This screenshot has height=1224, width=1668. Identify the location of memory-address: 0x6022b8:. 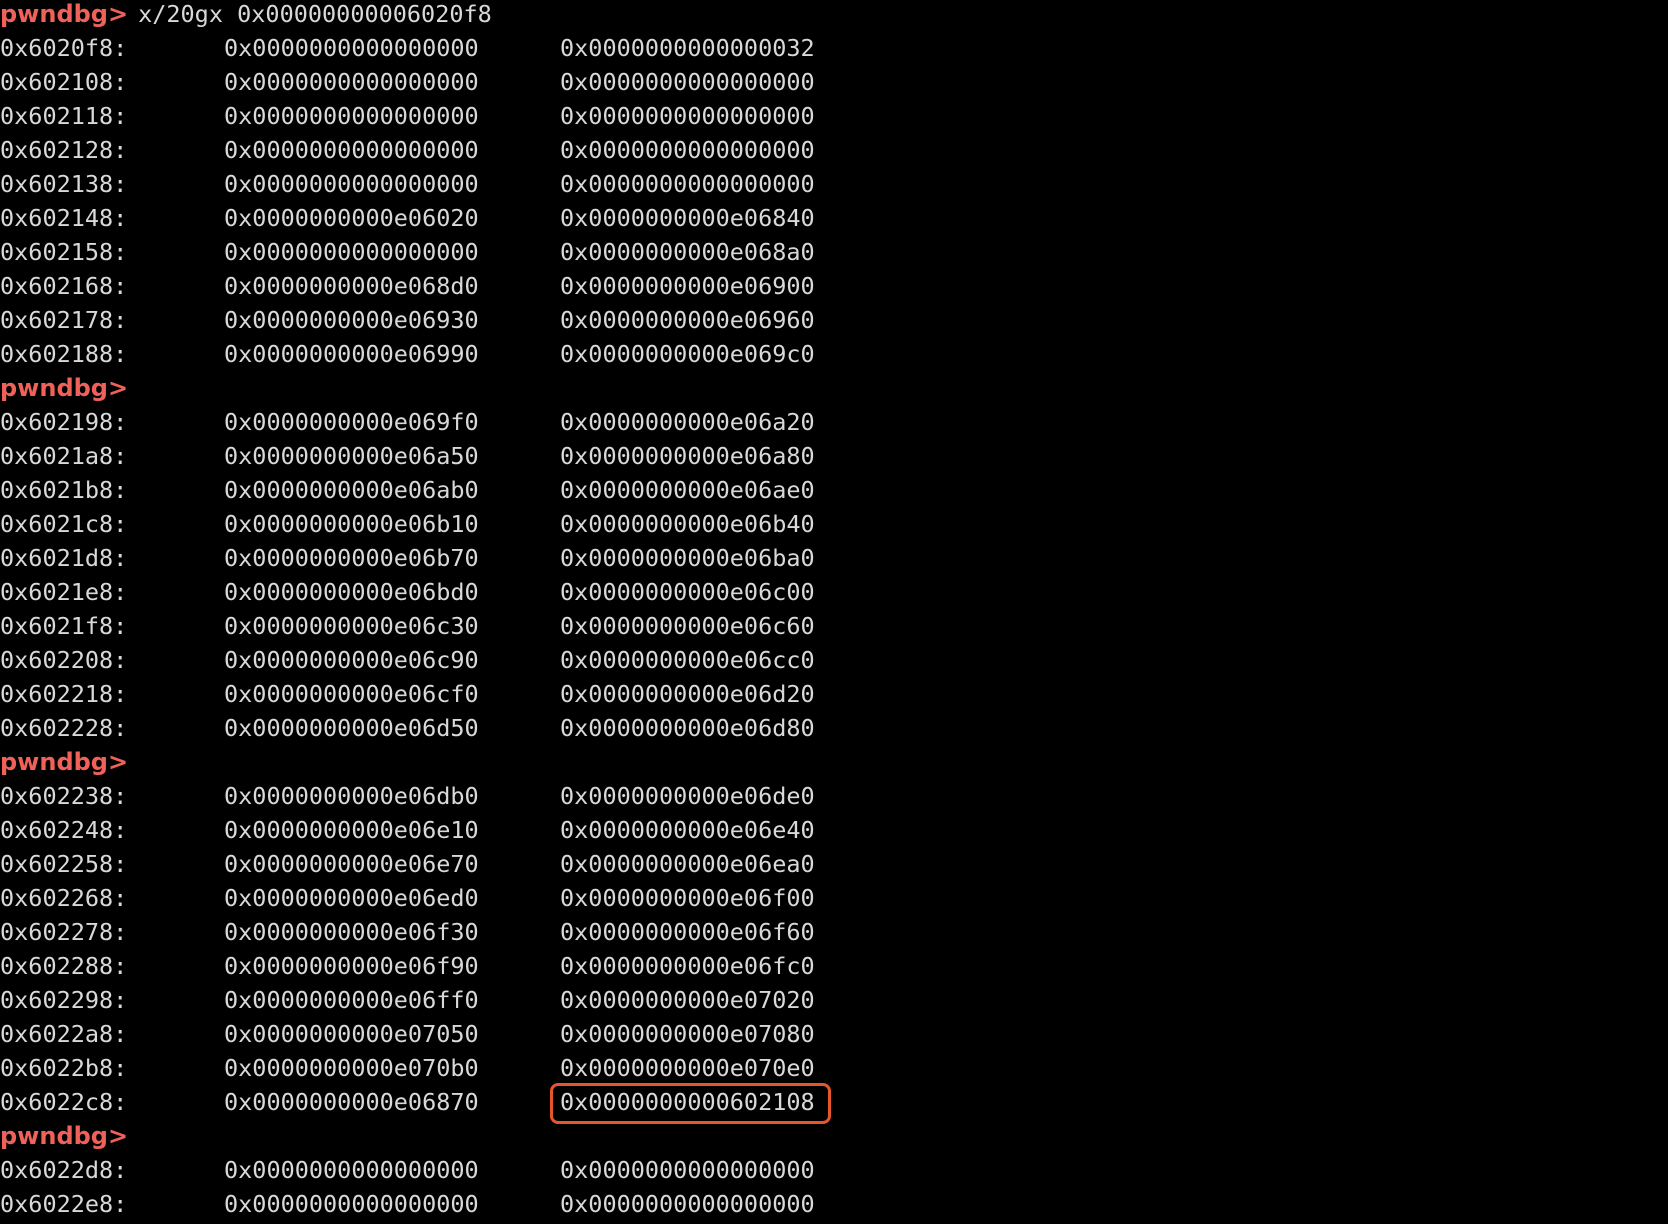
(64, 1068).